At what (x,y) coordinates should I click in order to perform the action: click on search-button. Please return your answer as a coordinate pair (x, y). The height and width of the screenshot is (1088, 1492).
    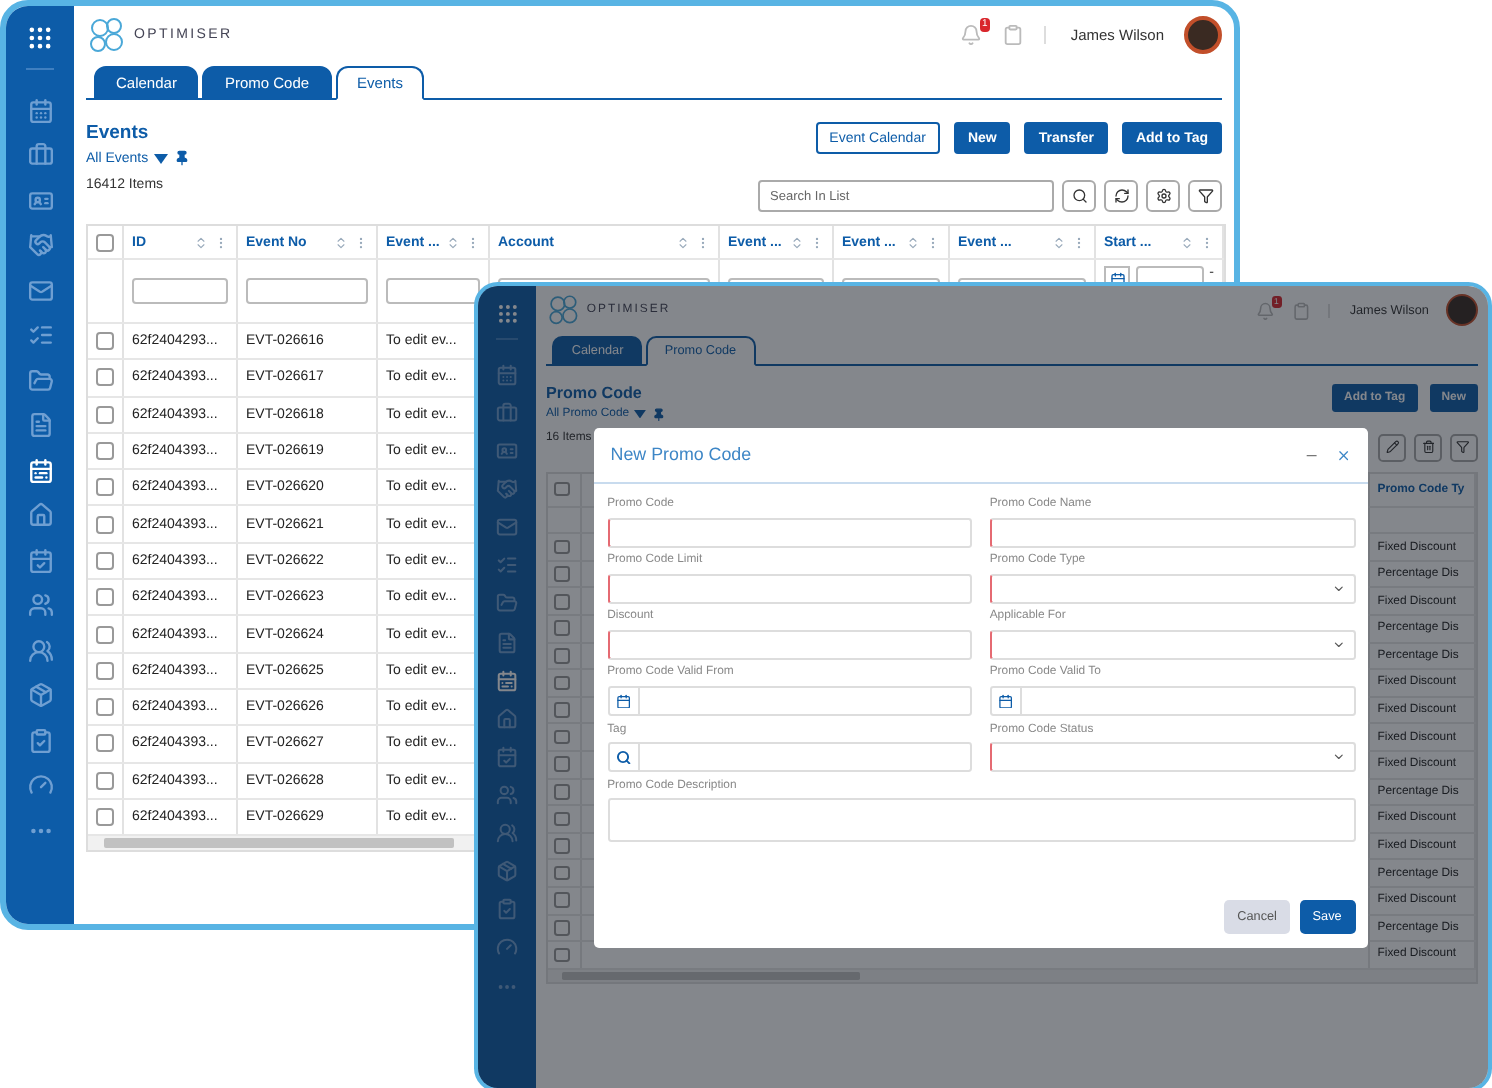
    Looking at the image, I should click on (1079, 196).